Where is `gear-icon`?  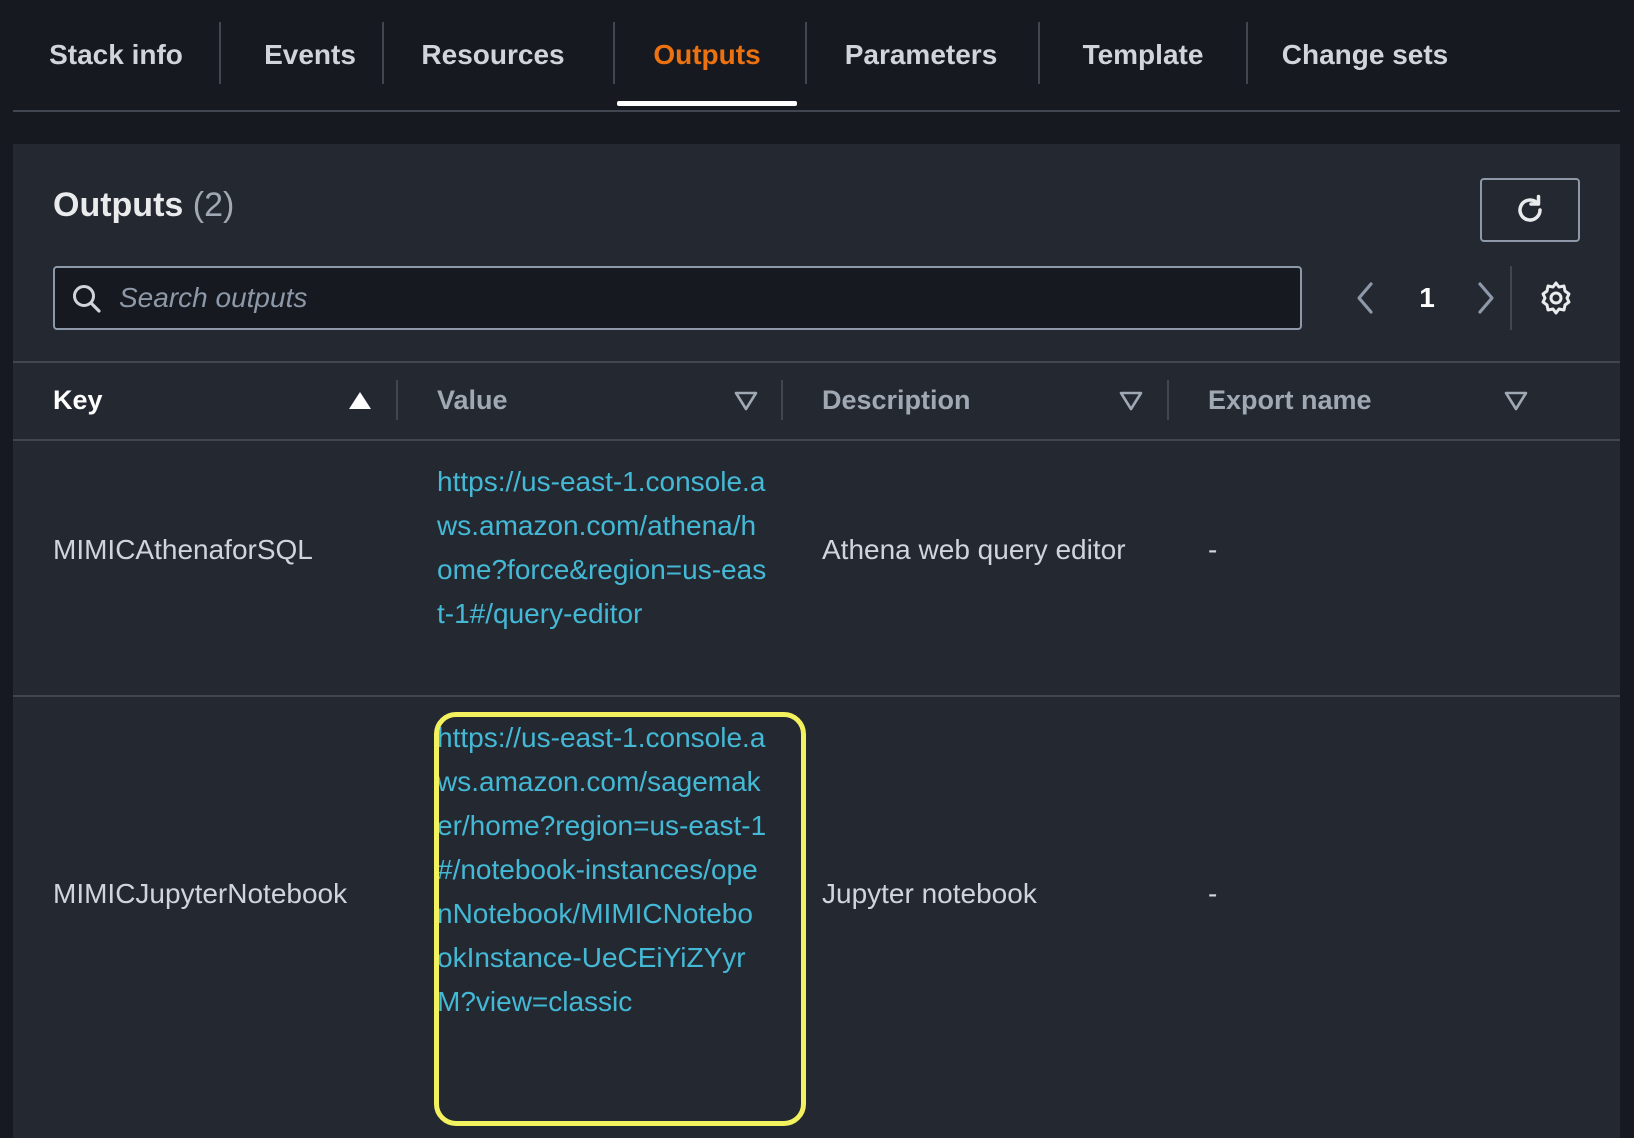
gear-icon is located at coordinates (1556, 298).